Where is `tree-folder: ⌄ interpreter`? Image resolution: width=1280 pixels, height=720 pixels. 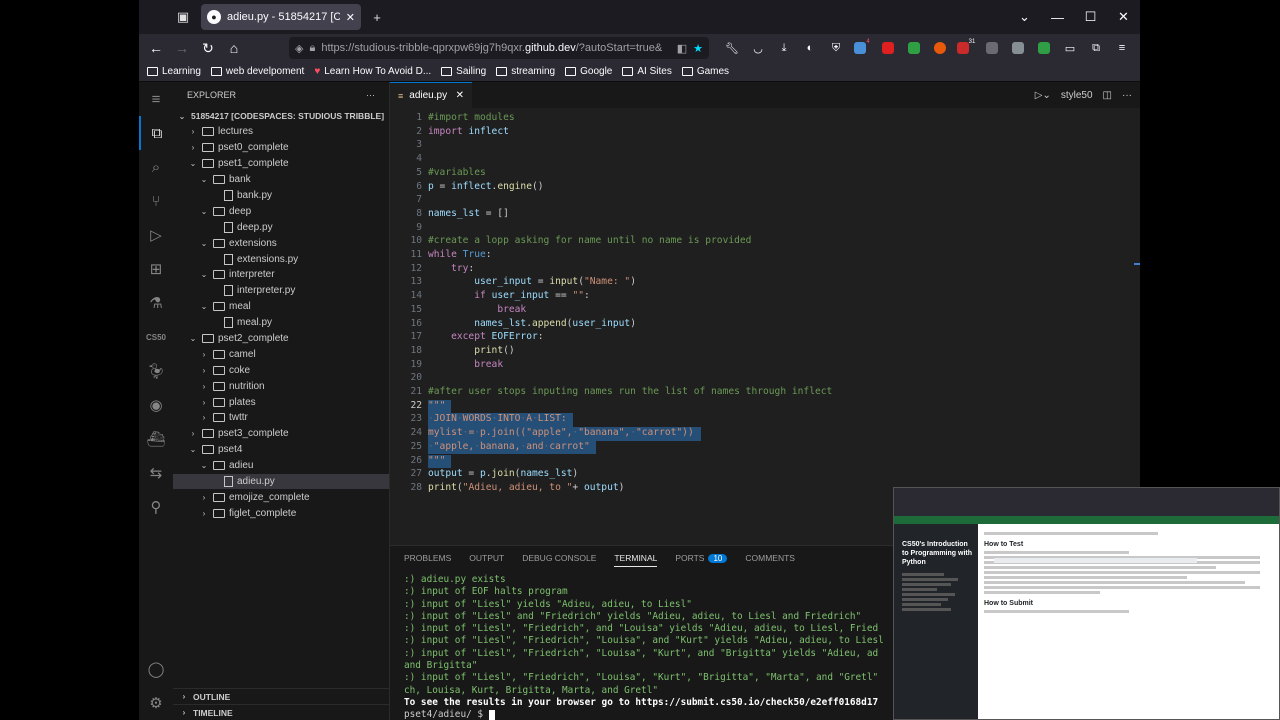 tree-folder: ⌄ interpreter is located at coordinates (281, 275).